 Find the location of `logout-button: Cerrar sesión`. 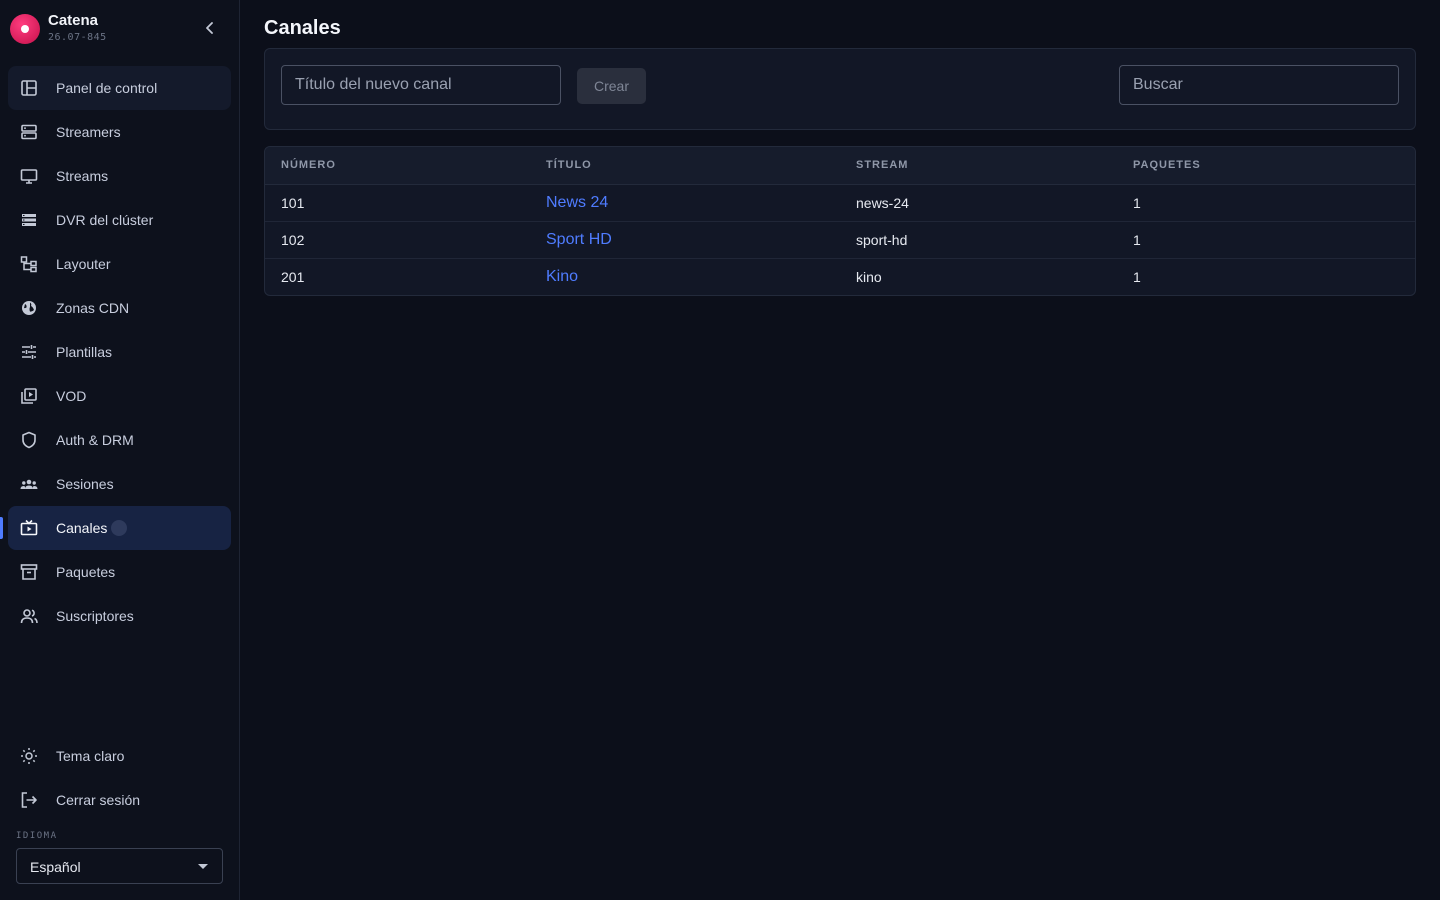

logout-button: Cerrar sesión is located at coordinates (119, 800).